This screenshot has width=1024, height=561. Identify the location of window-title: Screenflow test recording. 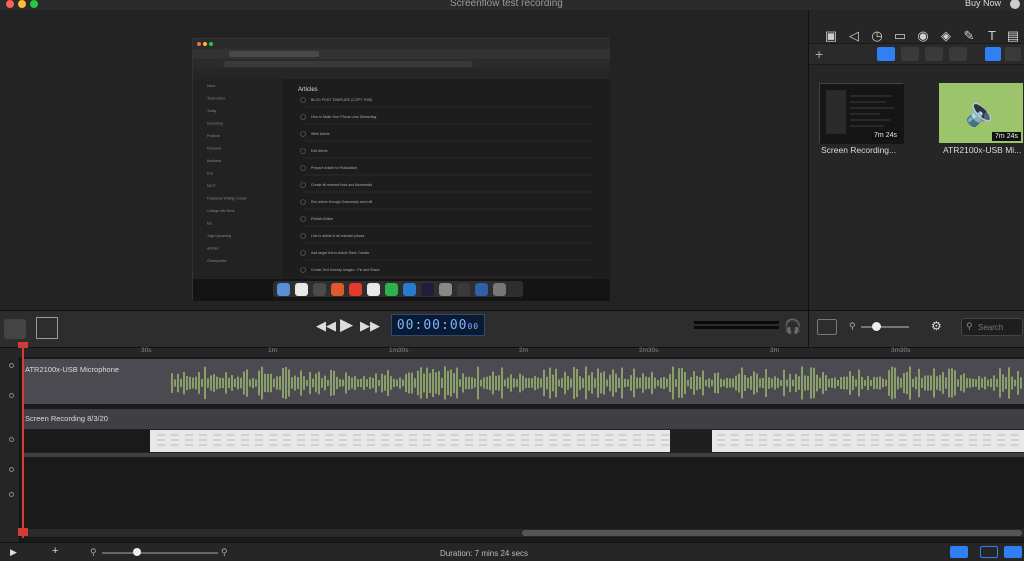
(506, 4).